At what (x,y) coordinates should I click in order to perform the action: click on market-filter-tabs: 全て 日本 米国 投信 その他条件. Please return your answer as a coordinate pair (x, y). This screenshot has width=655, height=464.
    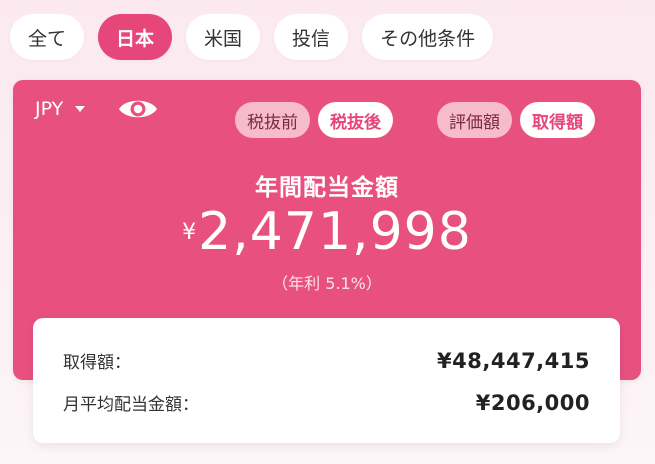
    Looking at the image, I should click on (252, 37).